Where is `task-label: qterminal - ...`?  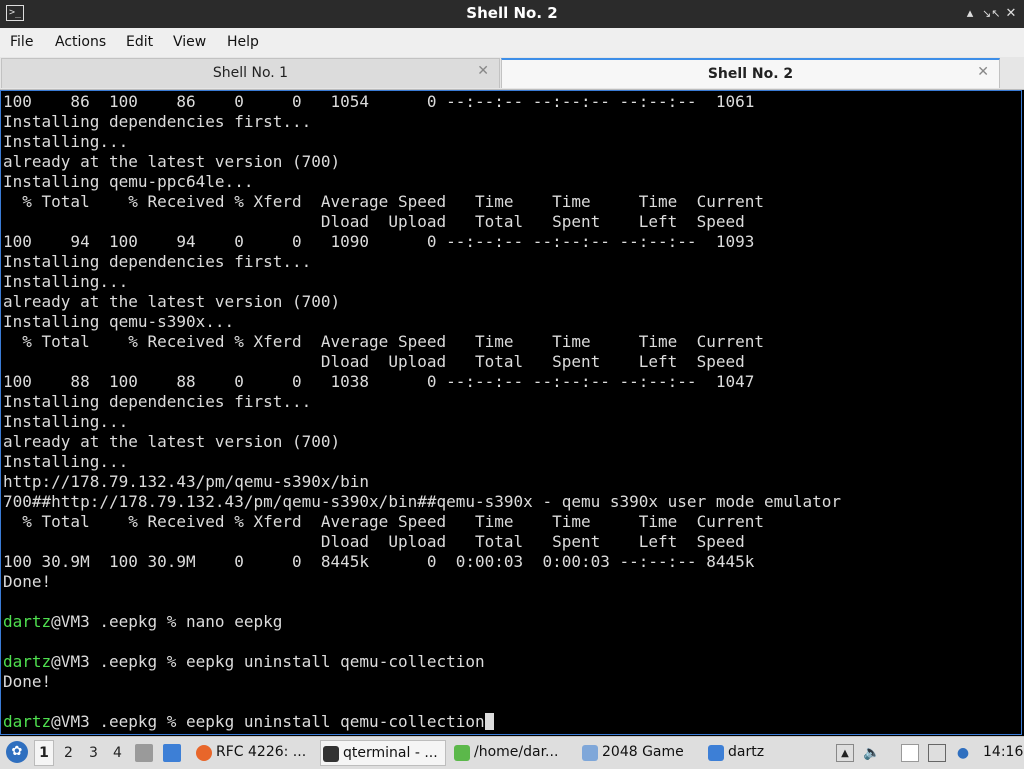 task-label: qterminal - ... is located at coordinates (390, 753).